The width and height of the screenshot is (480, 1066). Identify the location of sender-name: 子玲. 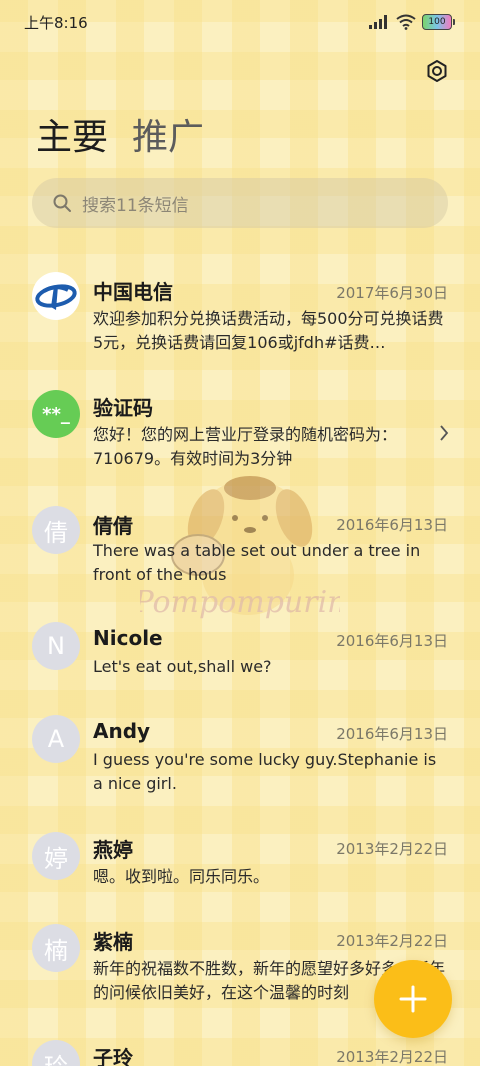
(113, 1056).